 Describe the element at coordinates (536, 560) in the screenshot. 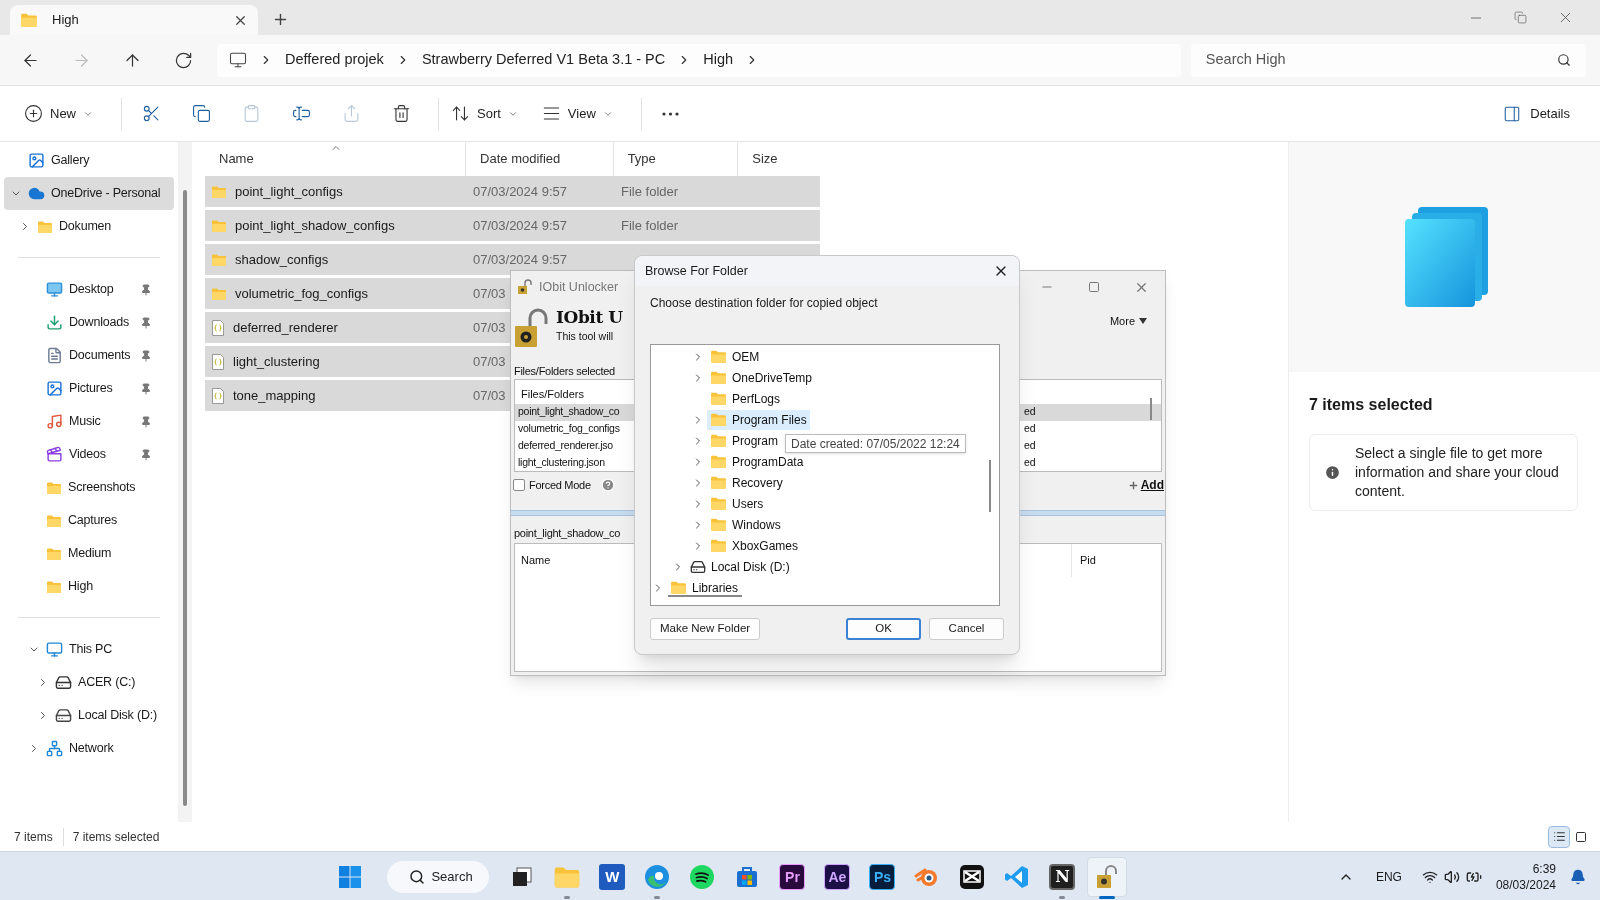

I see `column-header: Name` at that location.